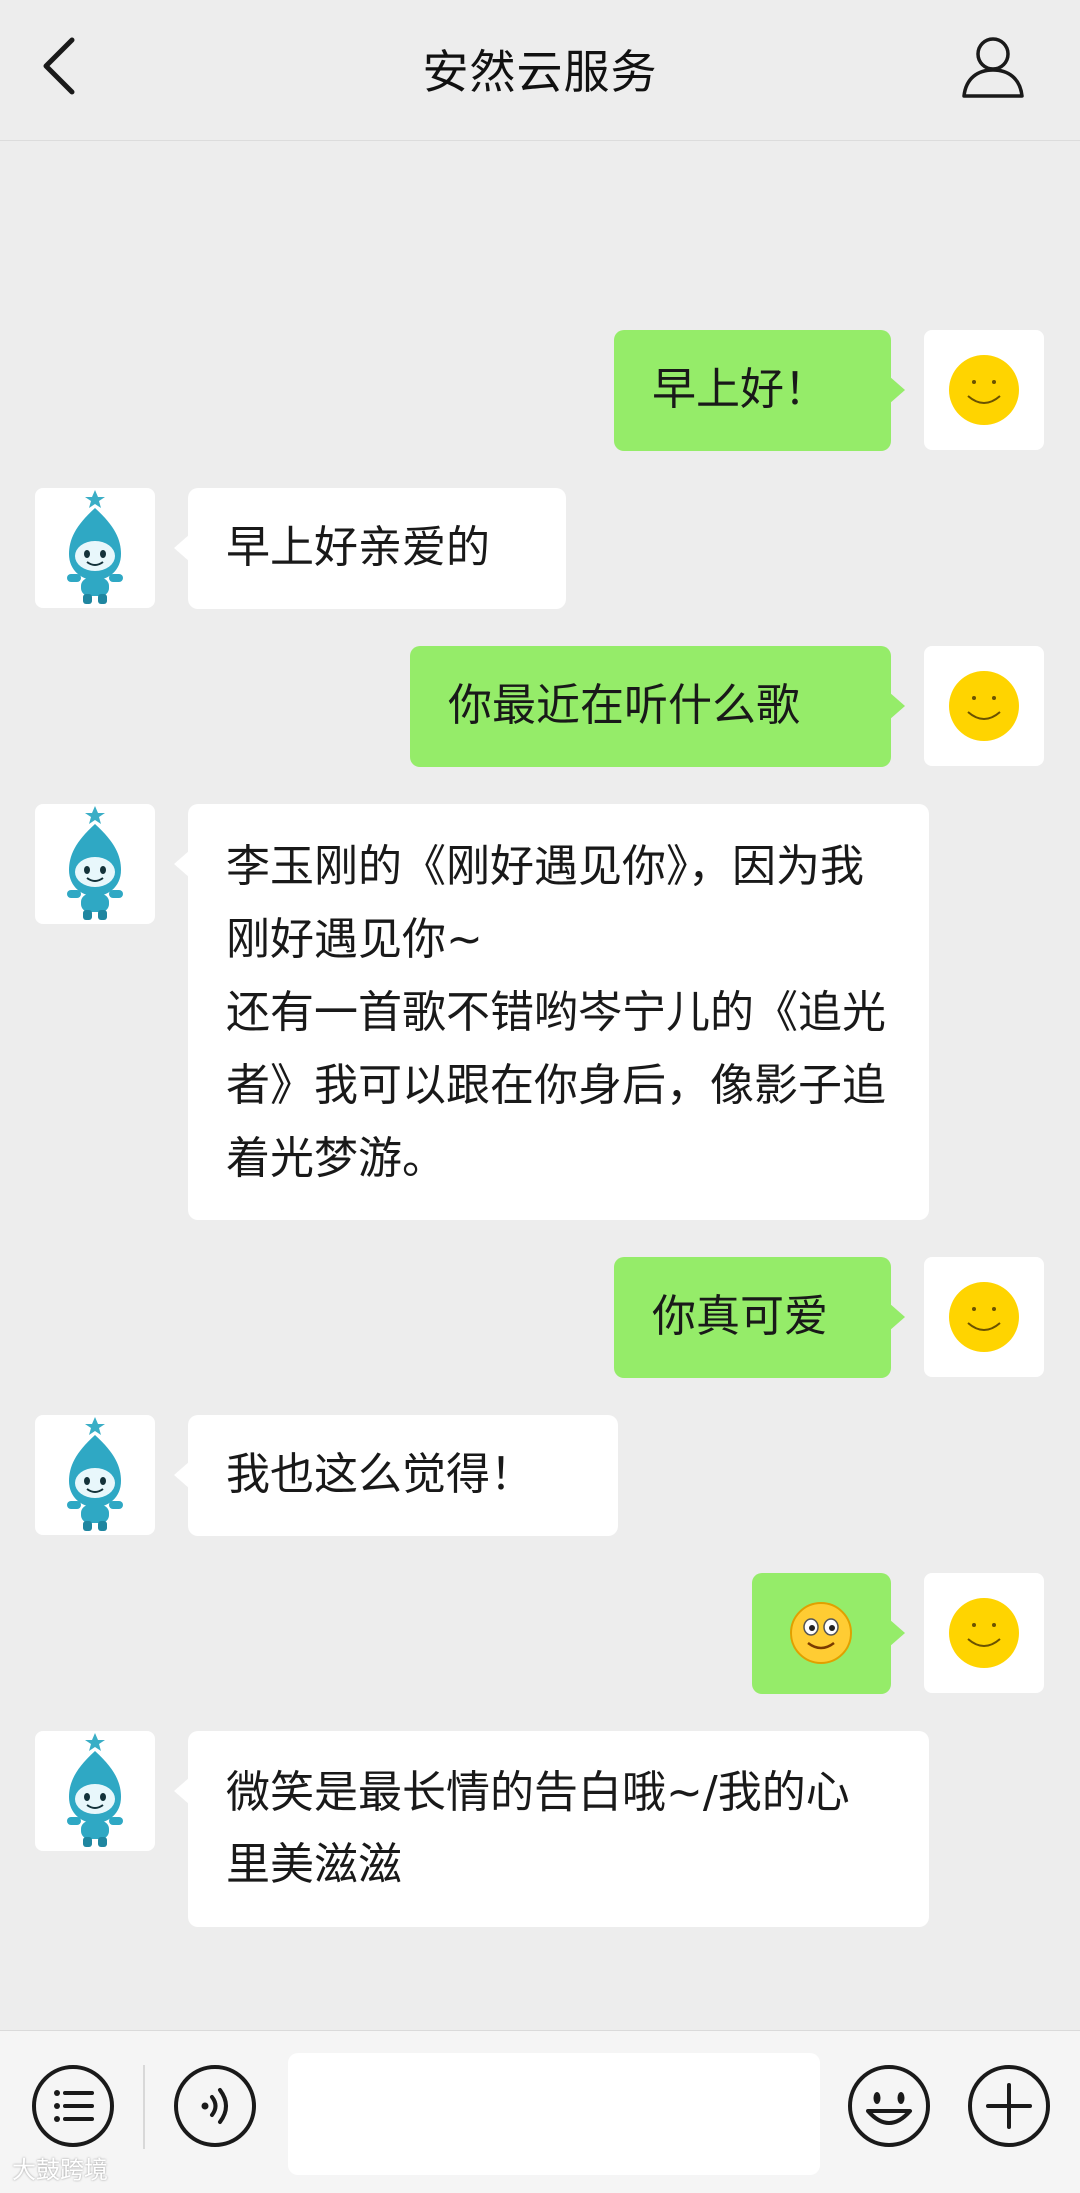 Image resolution: width=1080 pixels, height=2193 pixels. Describe the element at coordinates (740, 389) in the screenshot. I see `message-text: 早上好！` at that location.